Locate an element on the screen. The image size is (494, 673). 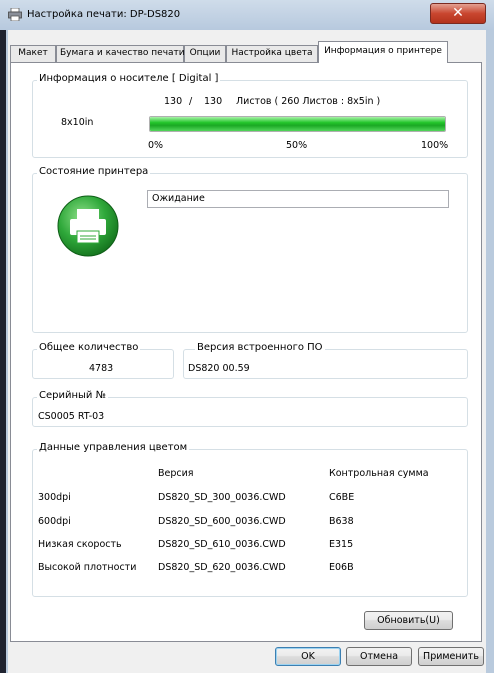
close-button: ✕ is located at coordinates (458, 13).